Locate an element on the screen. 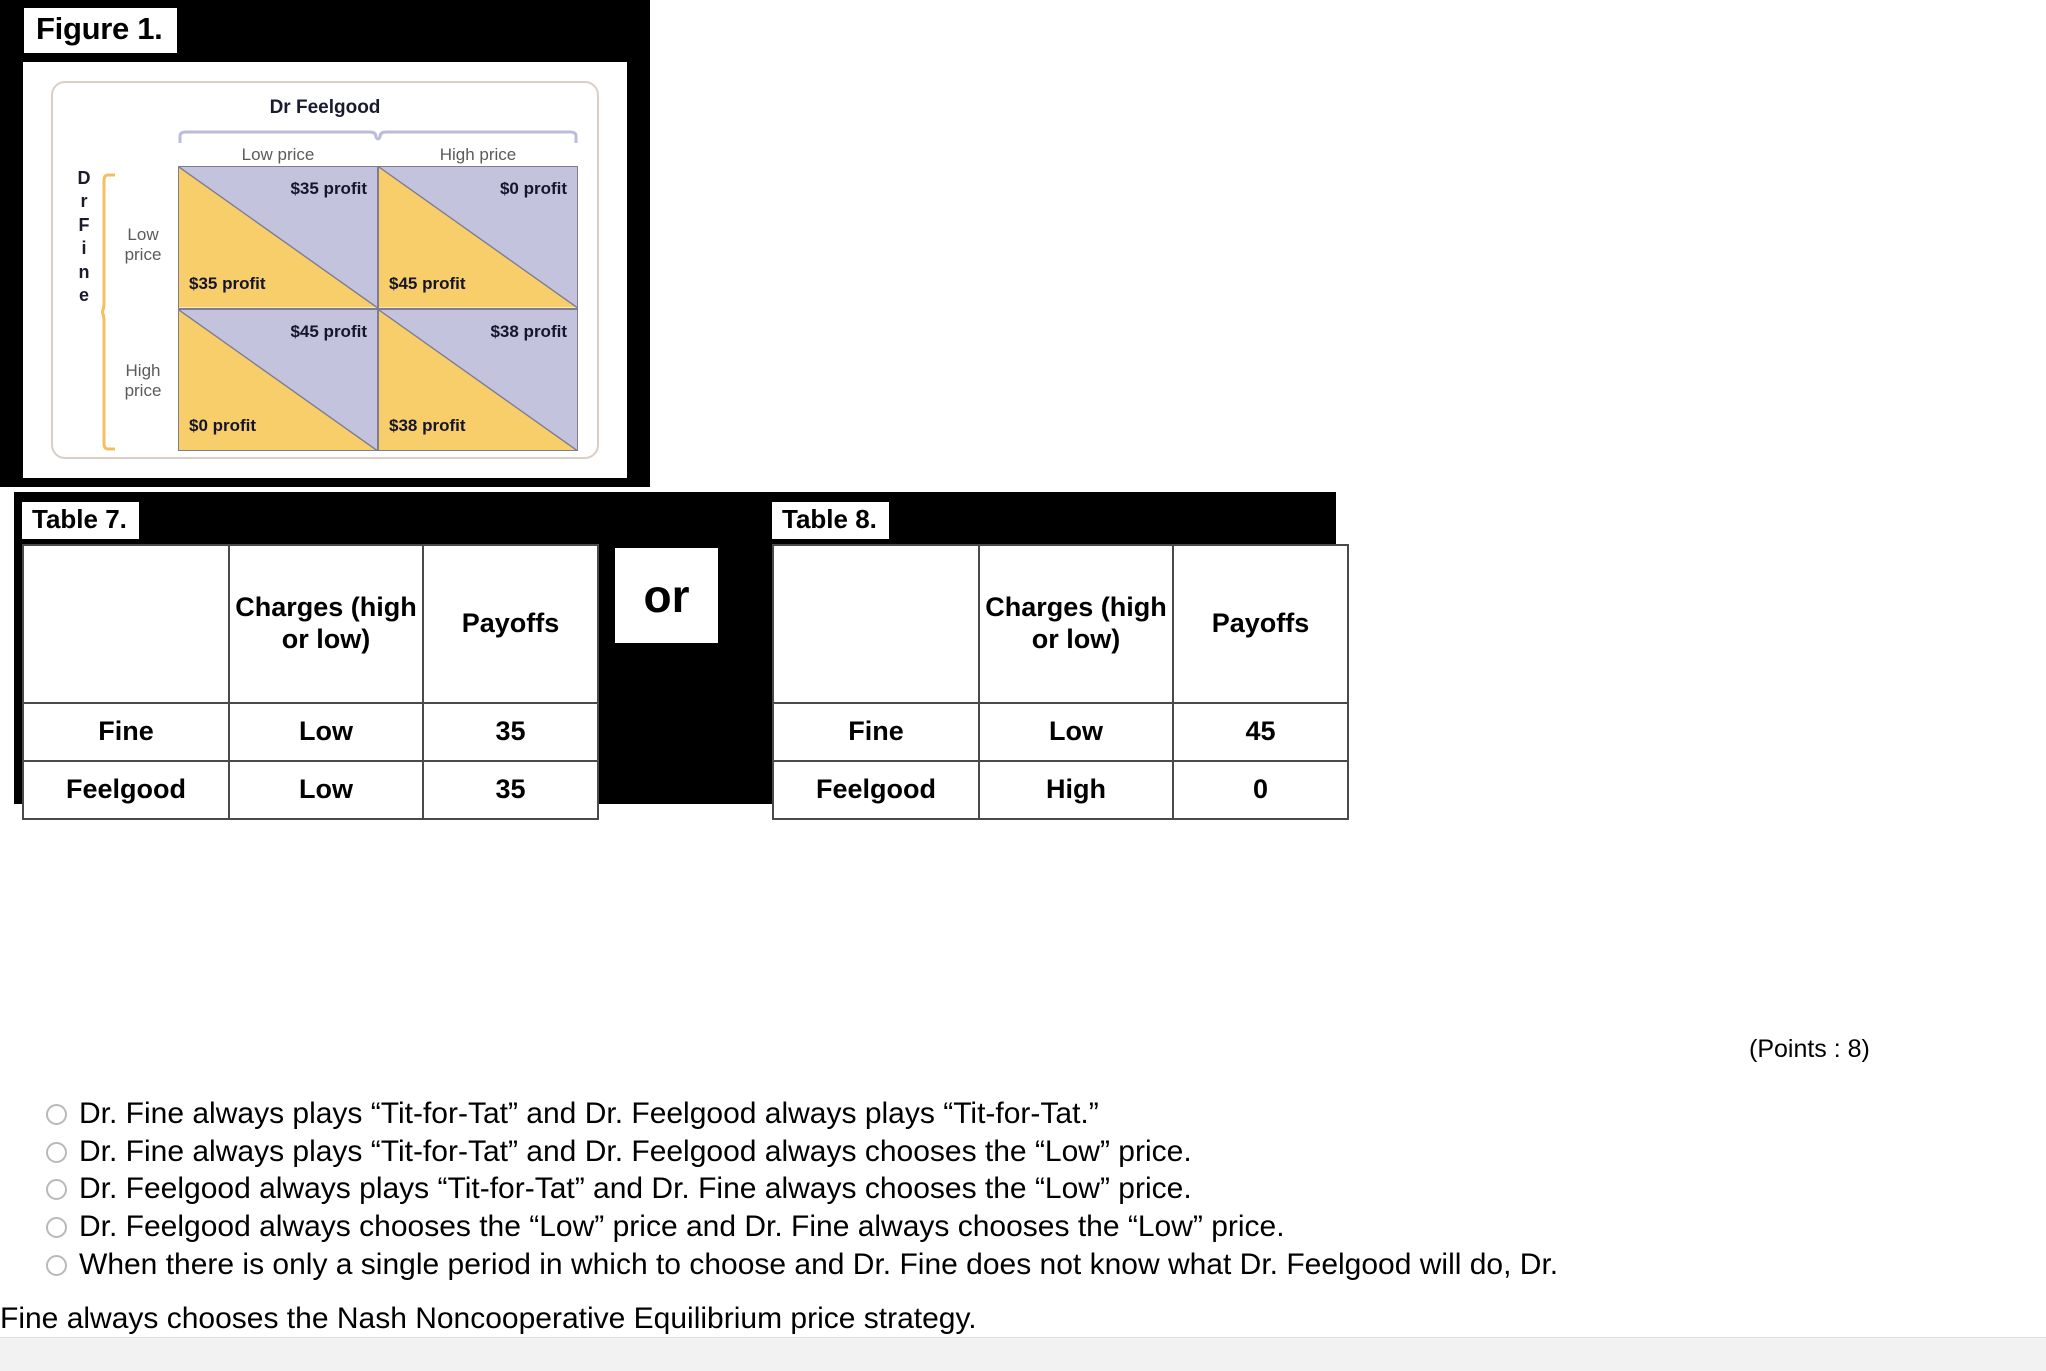  cell-row-payoff: $38 profit is located at coordinates (427, 425).